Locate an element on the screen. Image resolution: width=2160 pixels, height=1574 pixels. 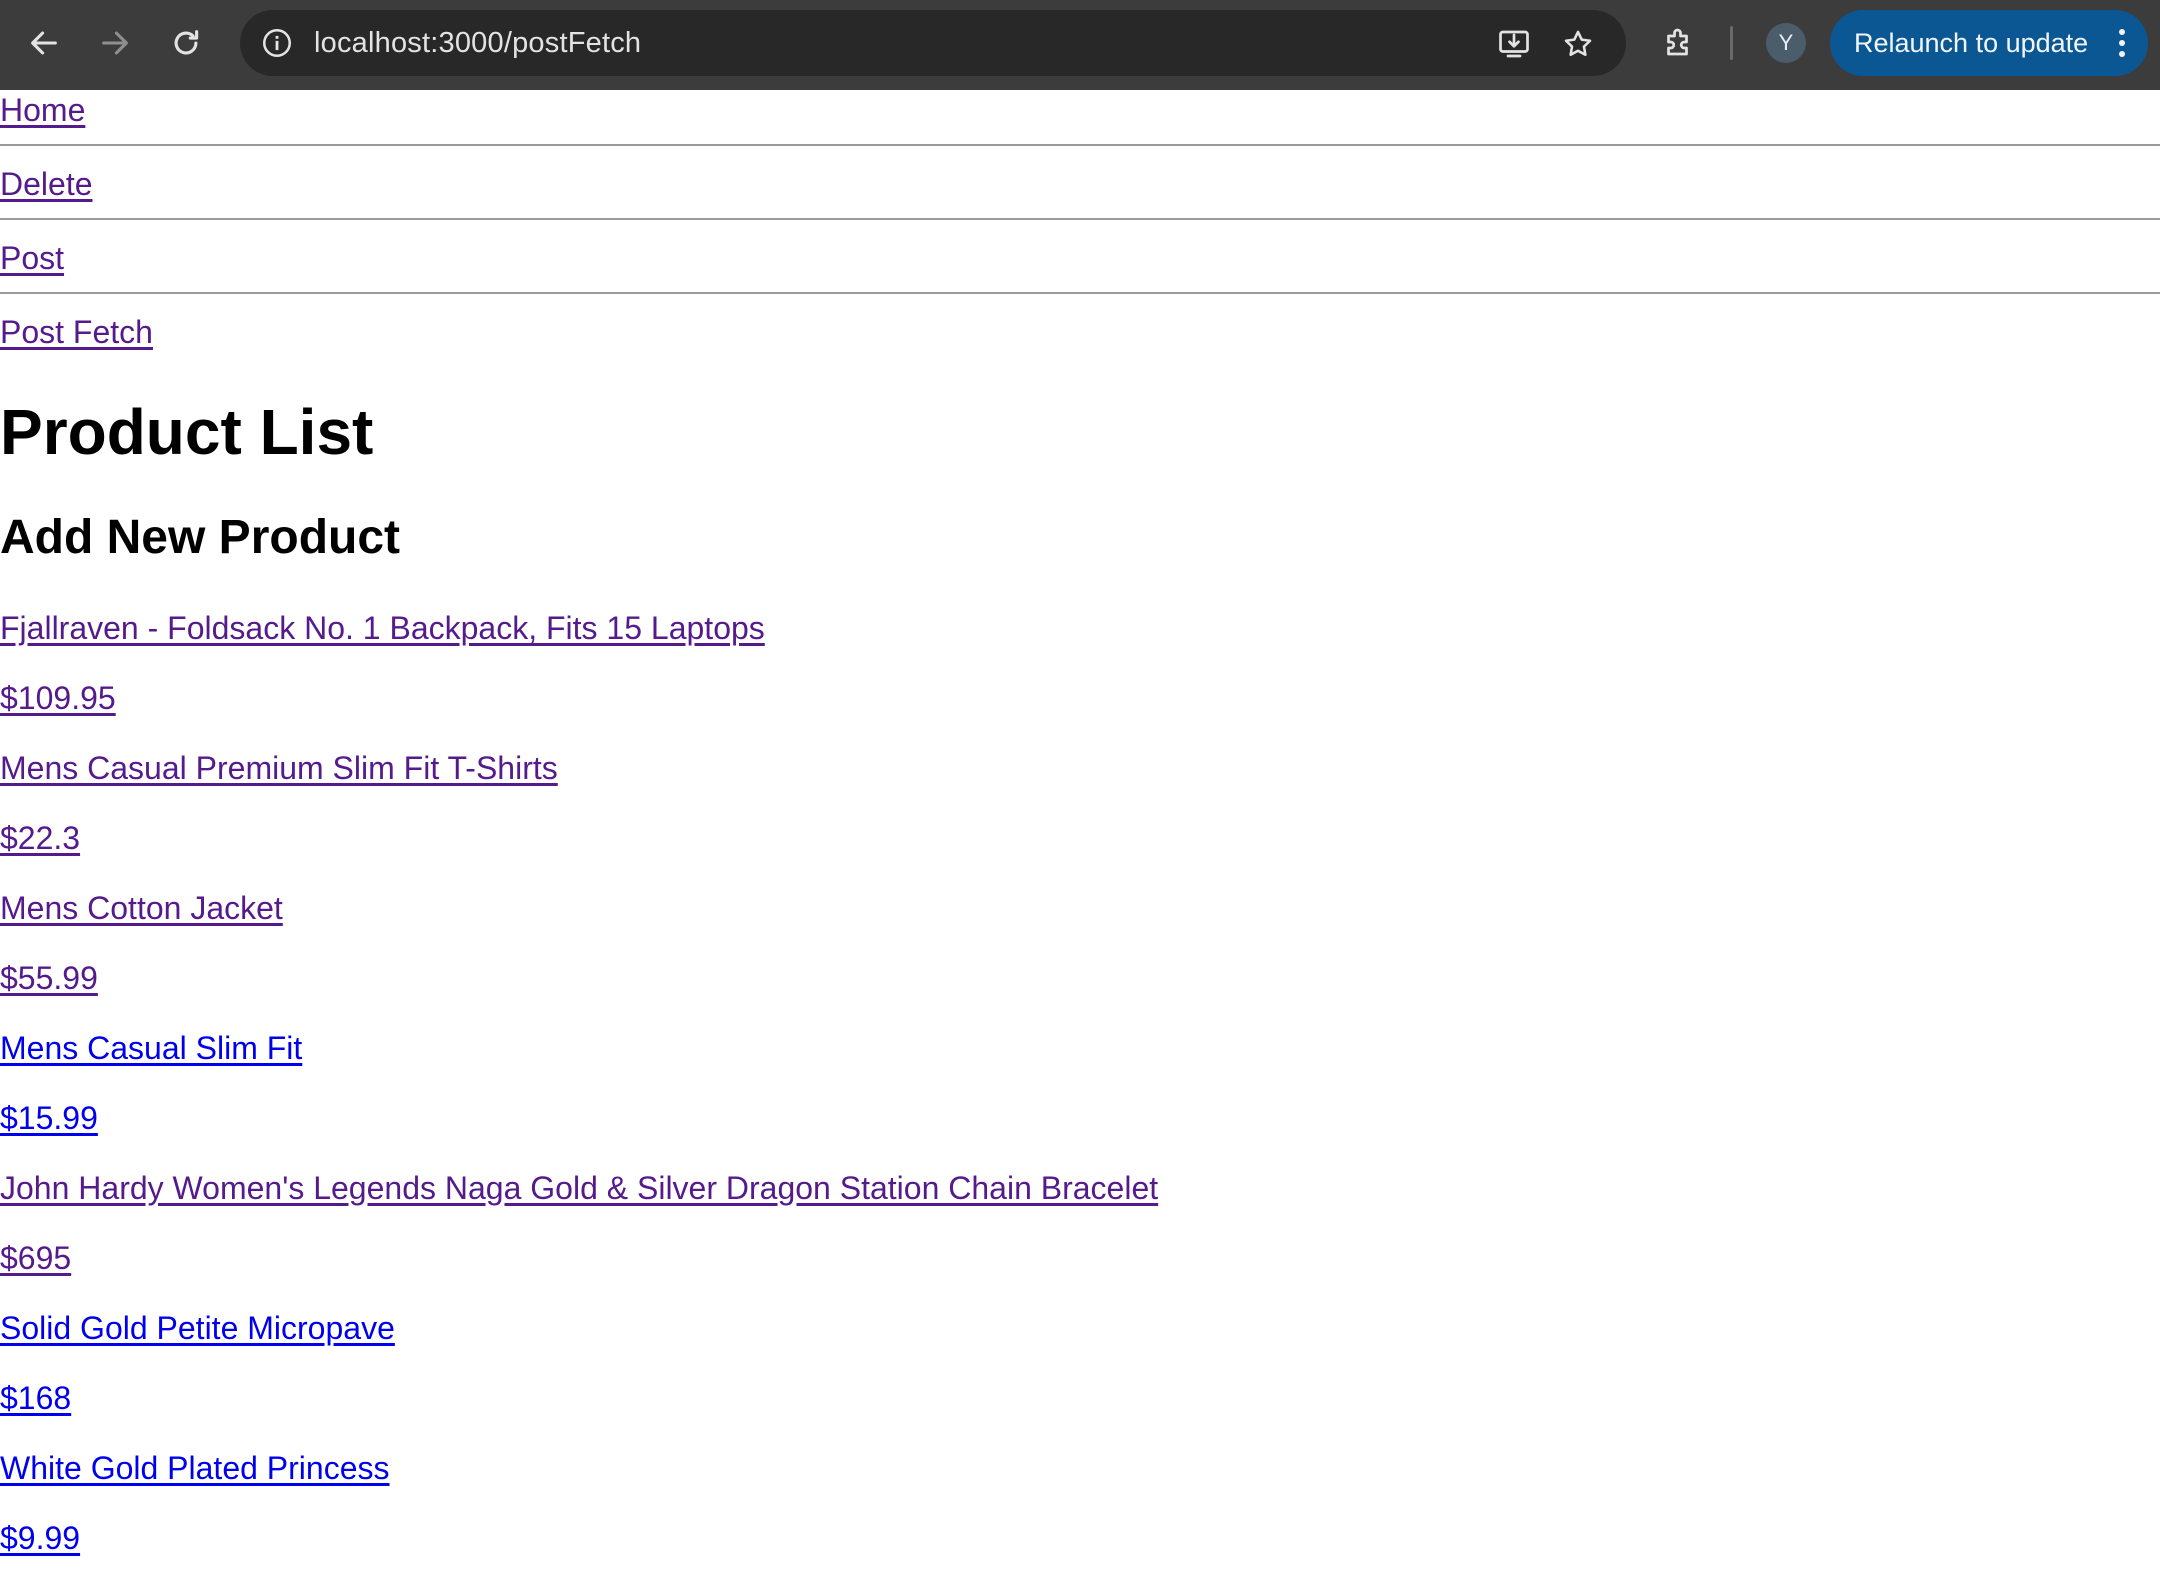
profile-avatar: Y is located at coordinates (1786, 43).